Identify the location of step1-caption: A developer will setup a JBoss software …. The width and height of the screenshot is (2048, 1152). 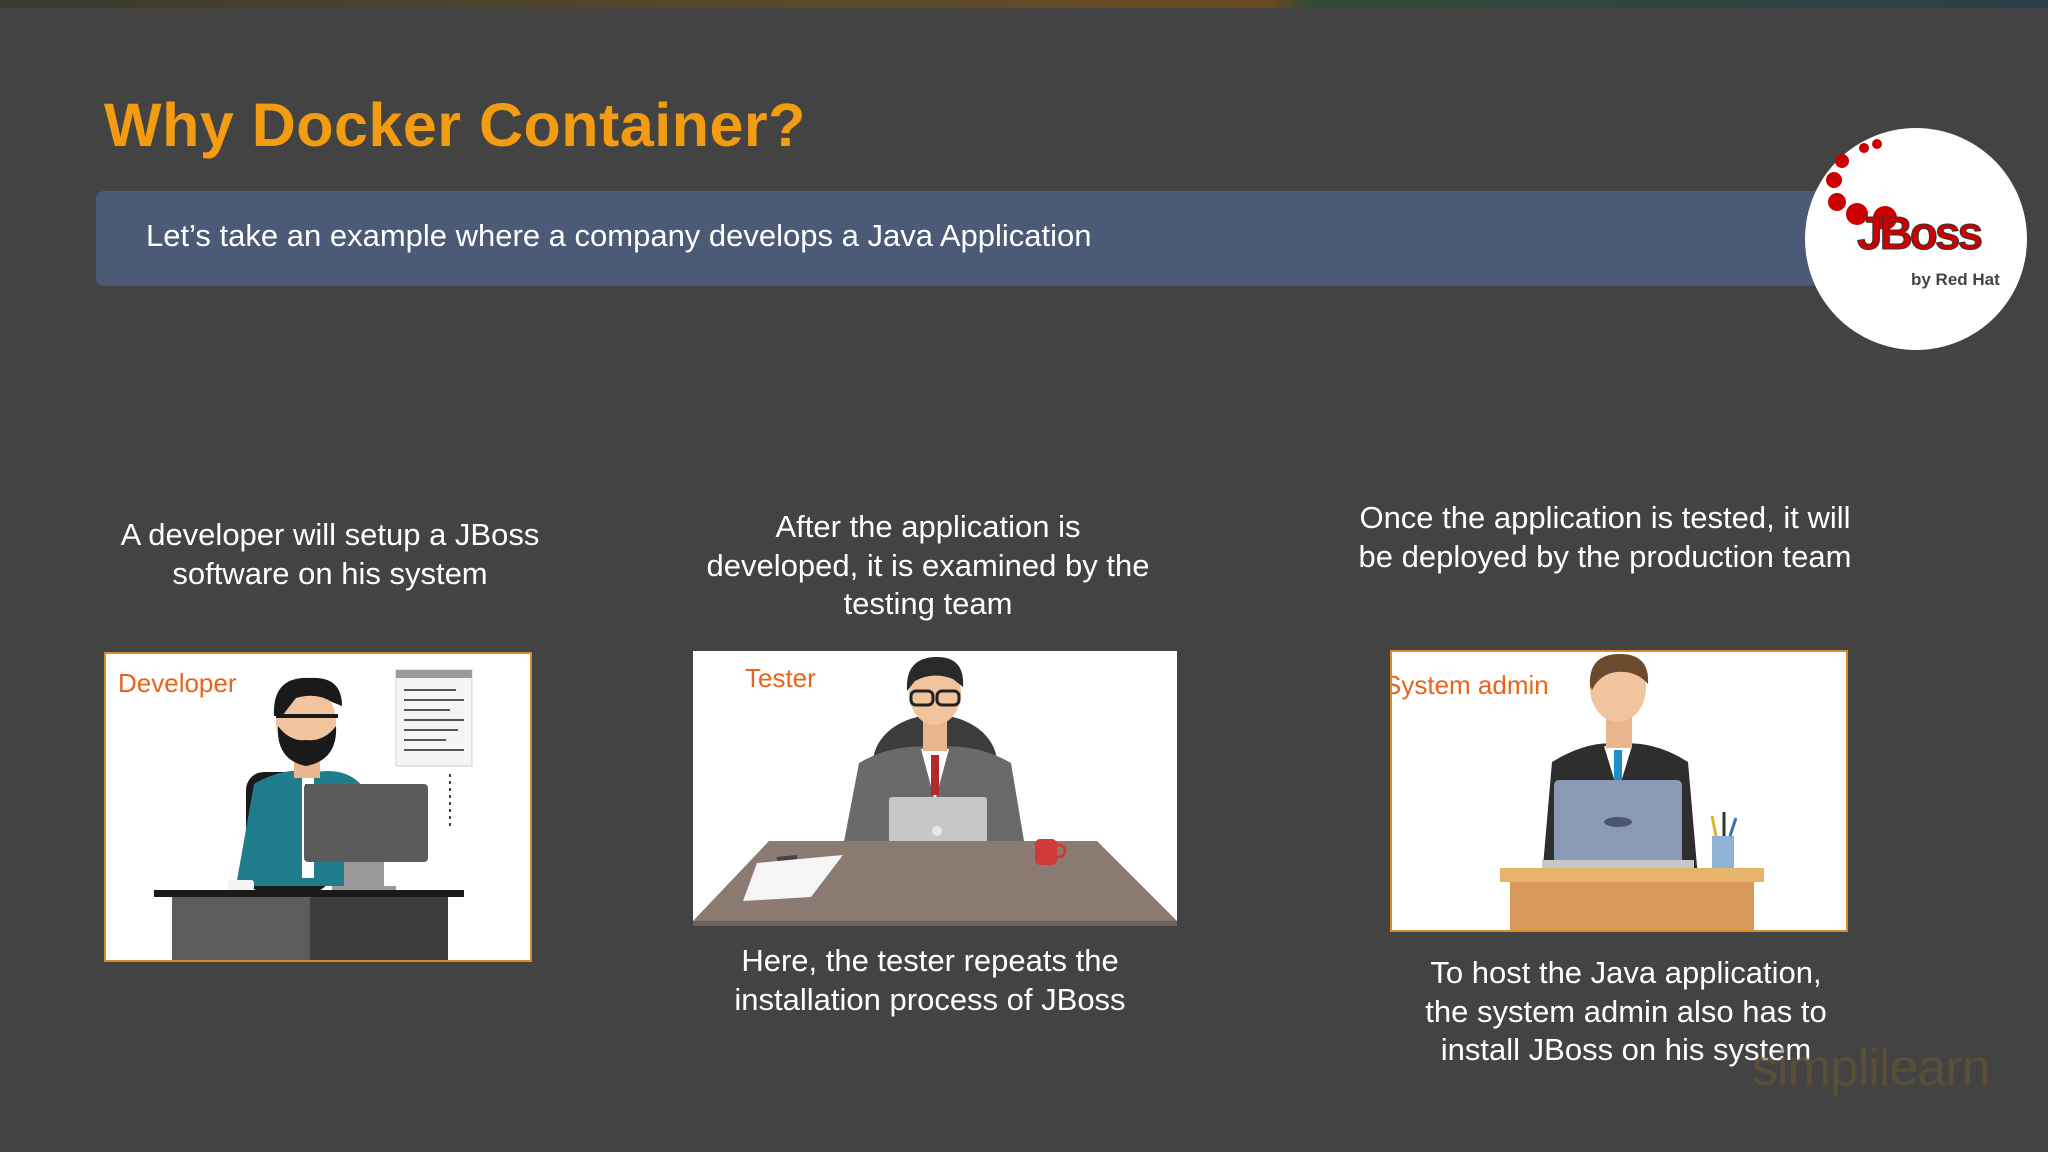
(330, 554).